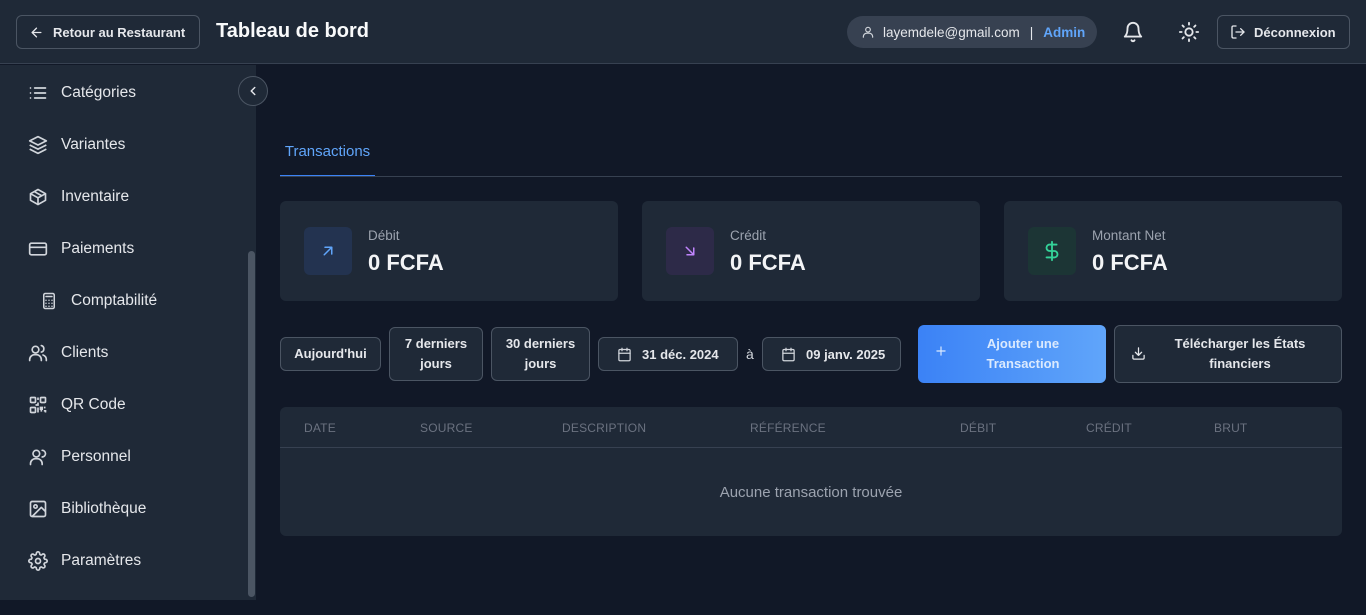  Describe the element at coordinates (788, 428) in the screenshot. I see `column-header-reference: RÉFÉRENCE` at that location.